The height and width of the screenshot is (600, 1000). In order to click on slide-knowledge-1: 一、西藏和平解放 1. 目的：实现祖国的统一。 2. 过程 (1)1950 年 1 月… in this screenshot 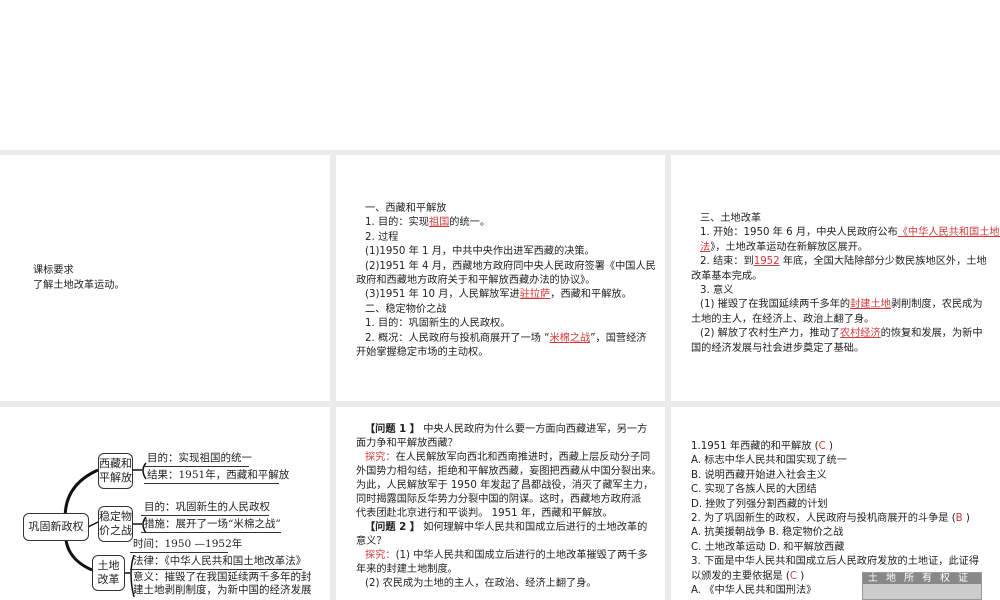, I will do `click(500, 278)`.